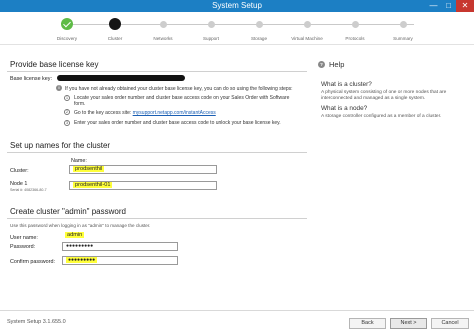  What do you see at coordinates (23, 247) in the screenshot?
I see `password-label: Password:` at bounding box center [23, 247].